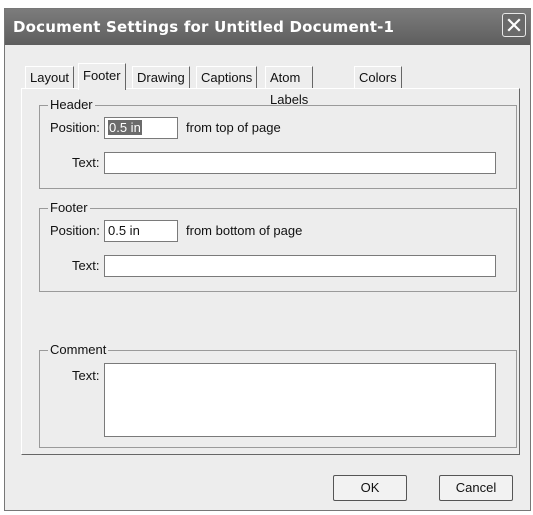  What do you see at coordinates (300, 163) in the screenshot?
I see `header-text-field` at bounding box center [300, 163].